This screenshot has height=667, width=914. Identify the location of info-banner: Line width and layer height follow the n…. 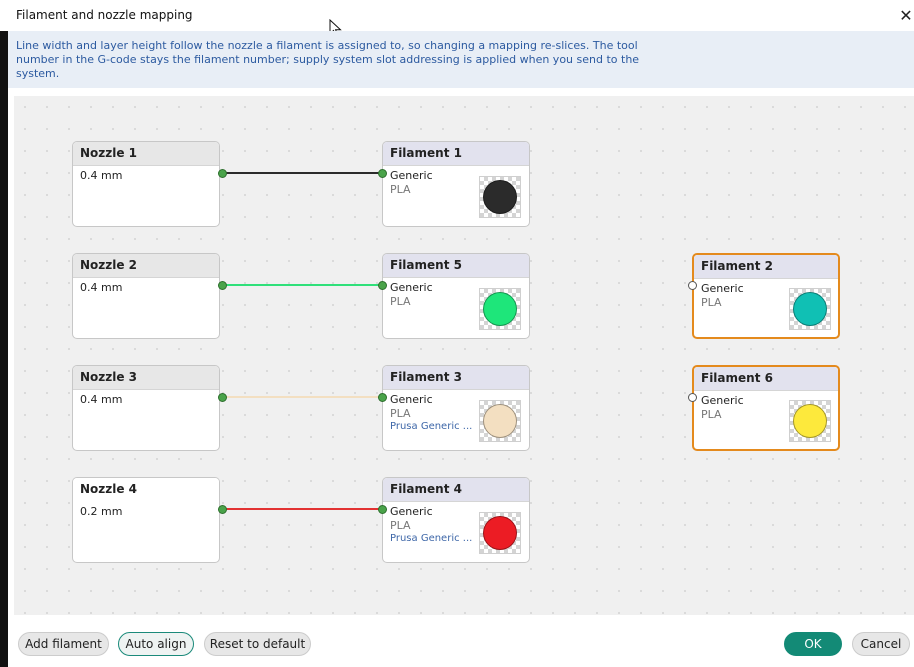
(461, 59).